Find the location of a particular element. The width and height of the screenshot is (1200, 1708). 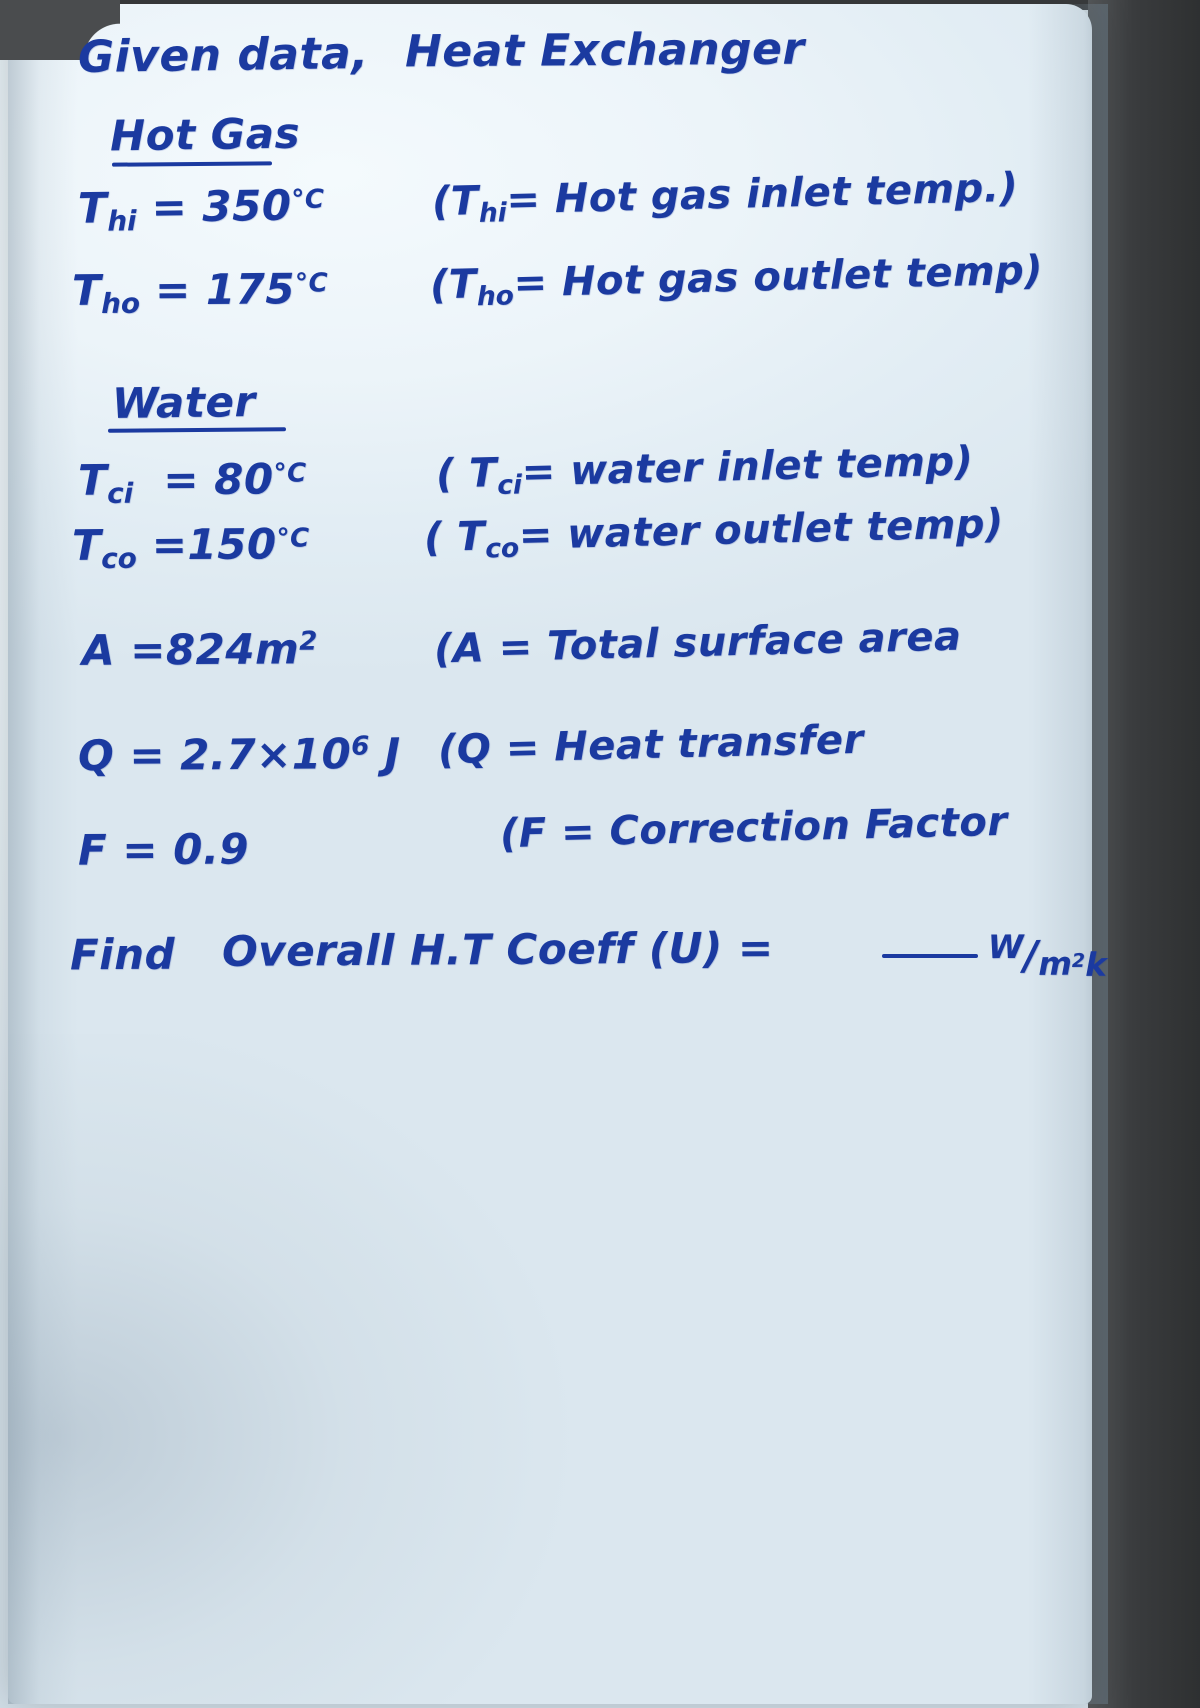

row-factor-symbol: F = 0.9 is located at coordinates (163, 849).